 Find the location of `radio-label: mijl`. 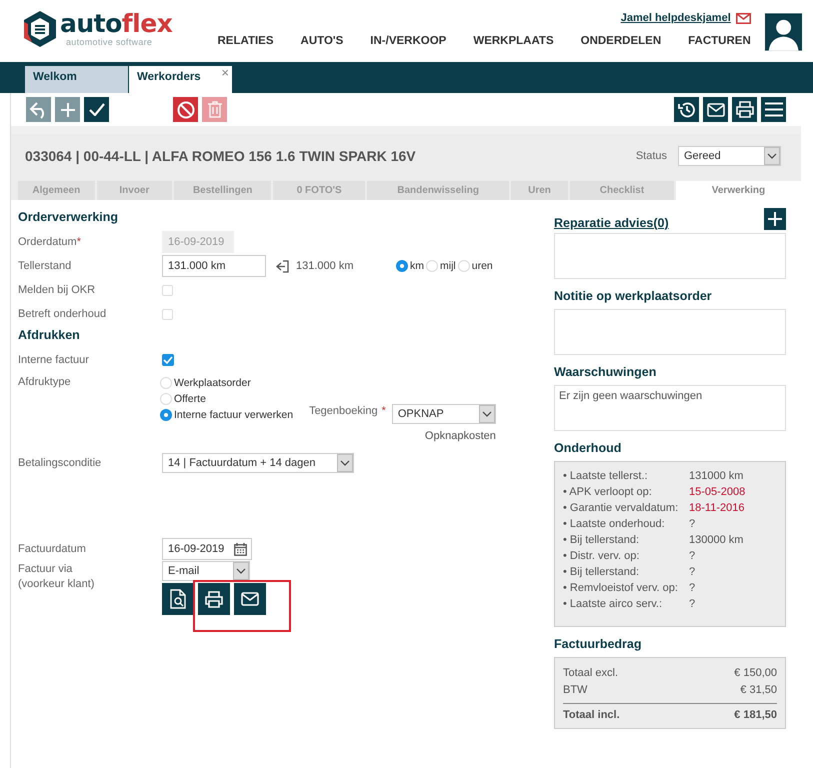

radio-label: mijl is located at coordinates (448, 266).